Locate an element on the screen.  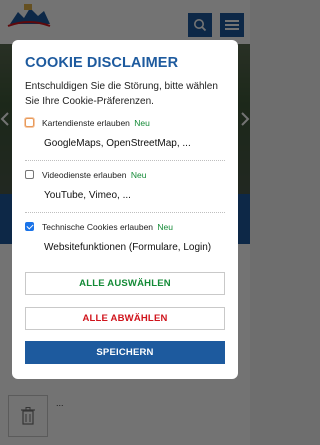
technical-cookies-checkbox is located at coordinates (29, 226).